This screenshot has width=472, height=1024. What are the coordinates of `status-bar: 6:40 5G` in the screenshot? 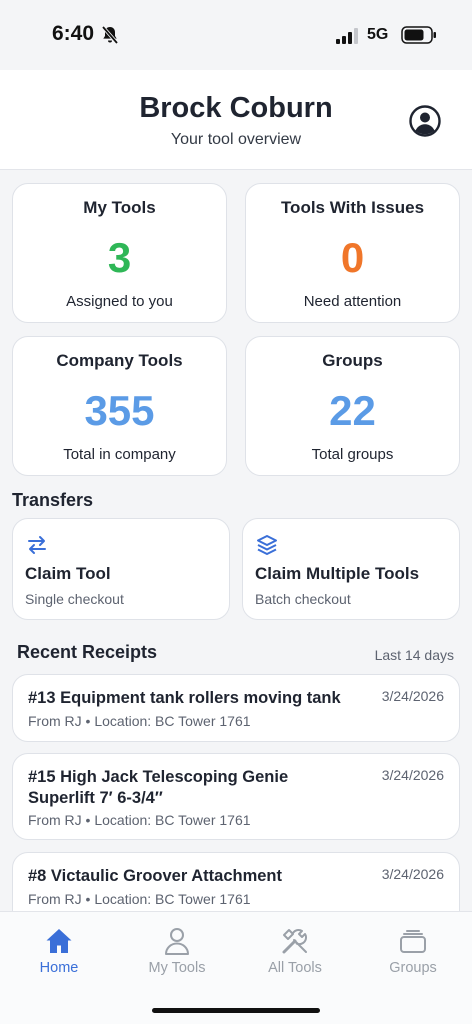 It's located at (236, 35).